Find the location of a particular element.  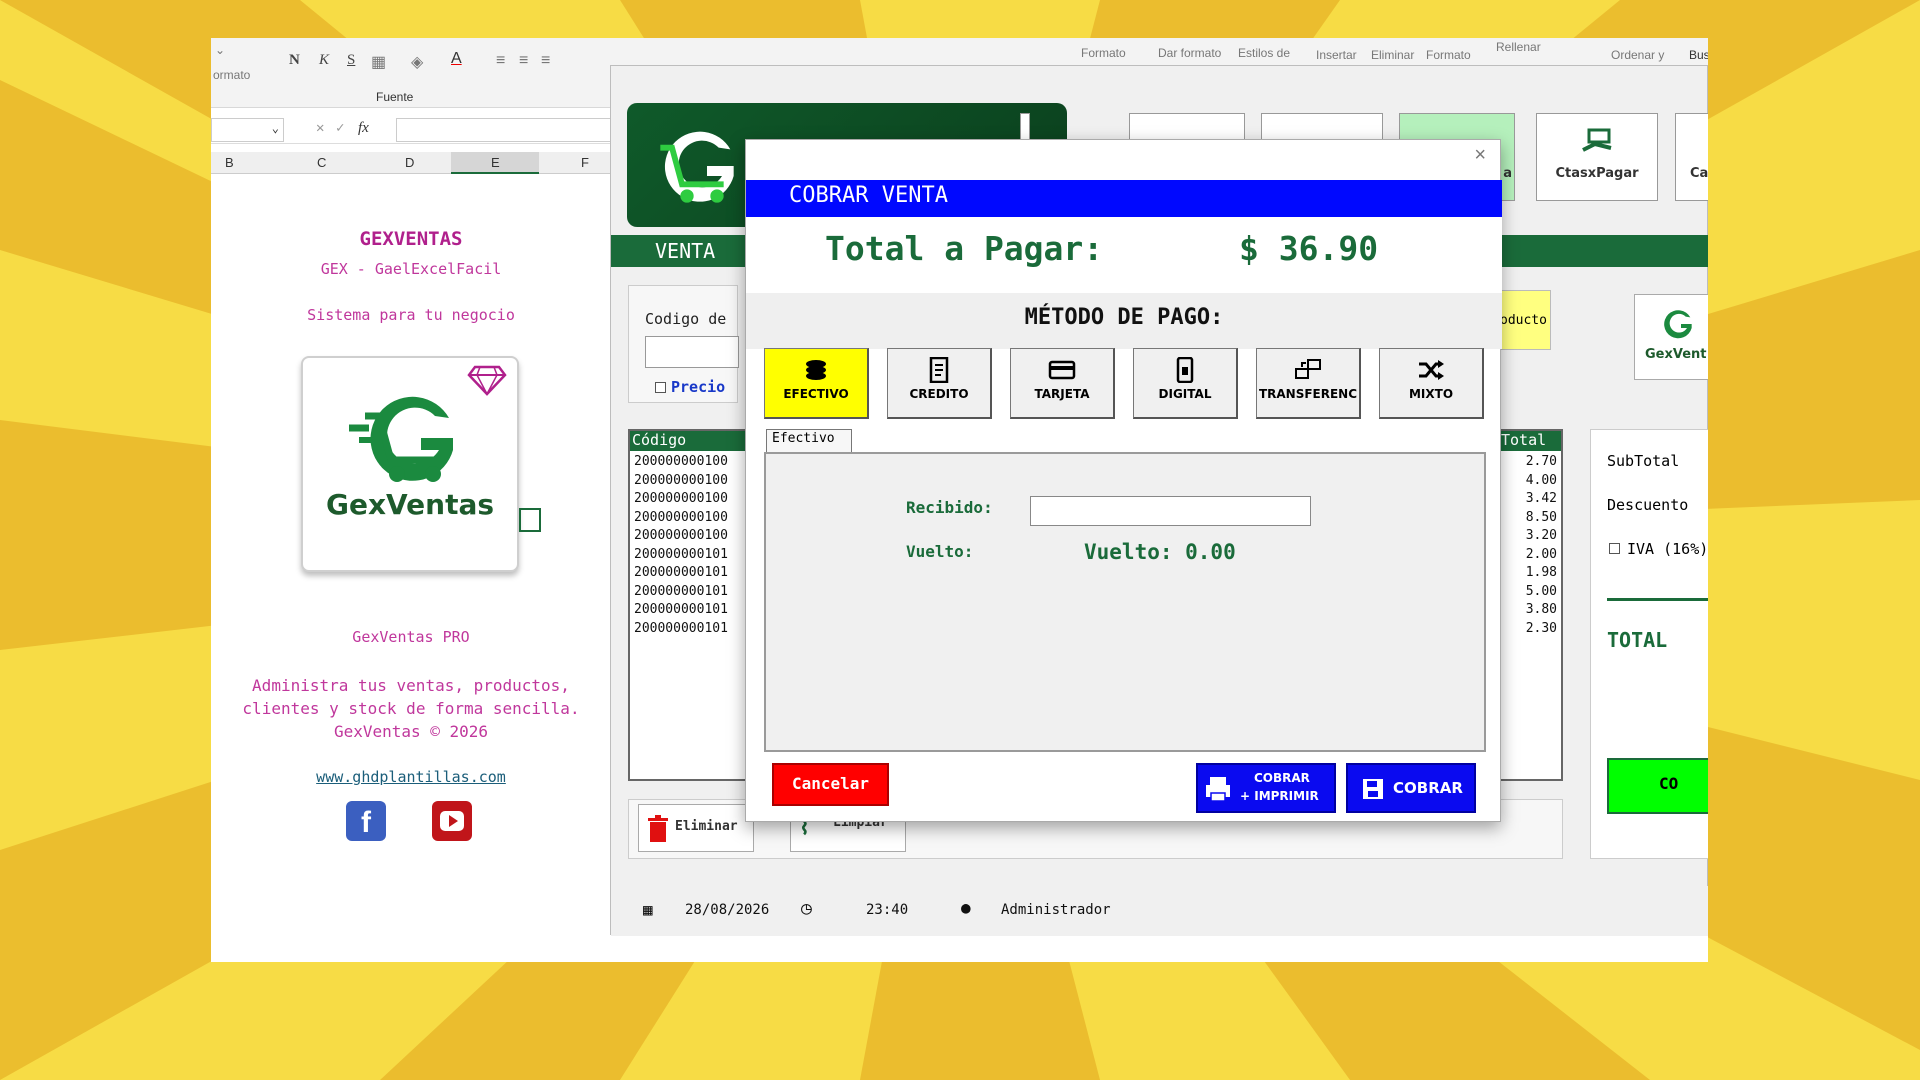

website-link: www.ghdplantillas.com is located at coordinates (411, 777).